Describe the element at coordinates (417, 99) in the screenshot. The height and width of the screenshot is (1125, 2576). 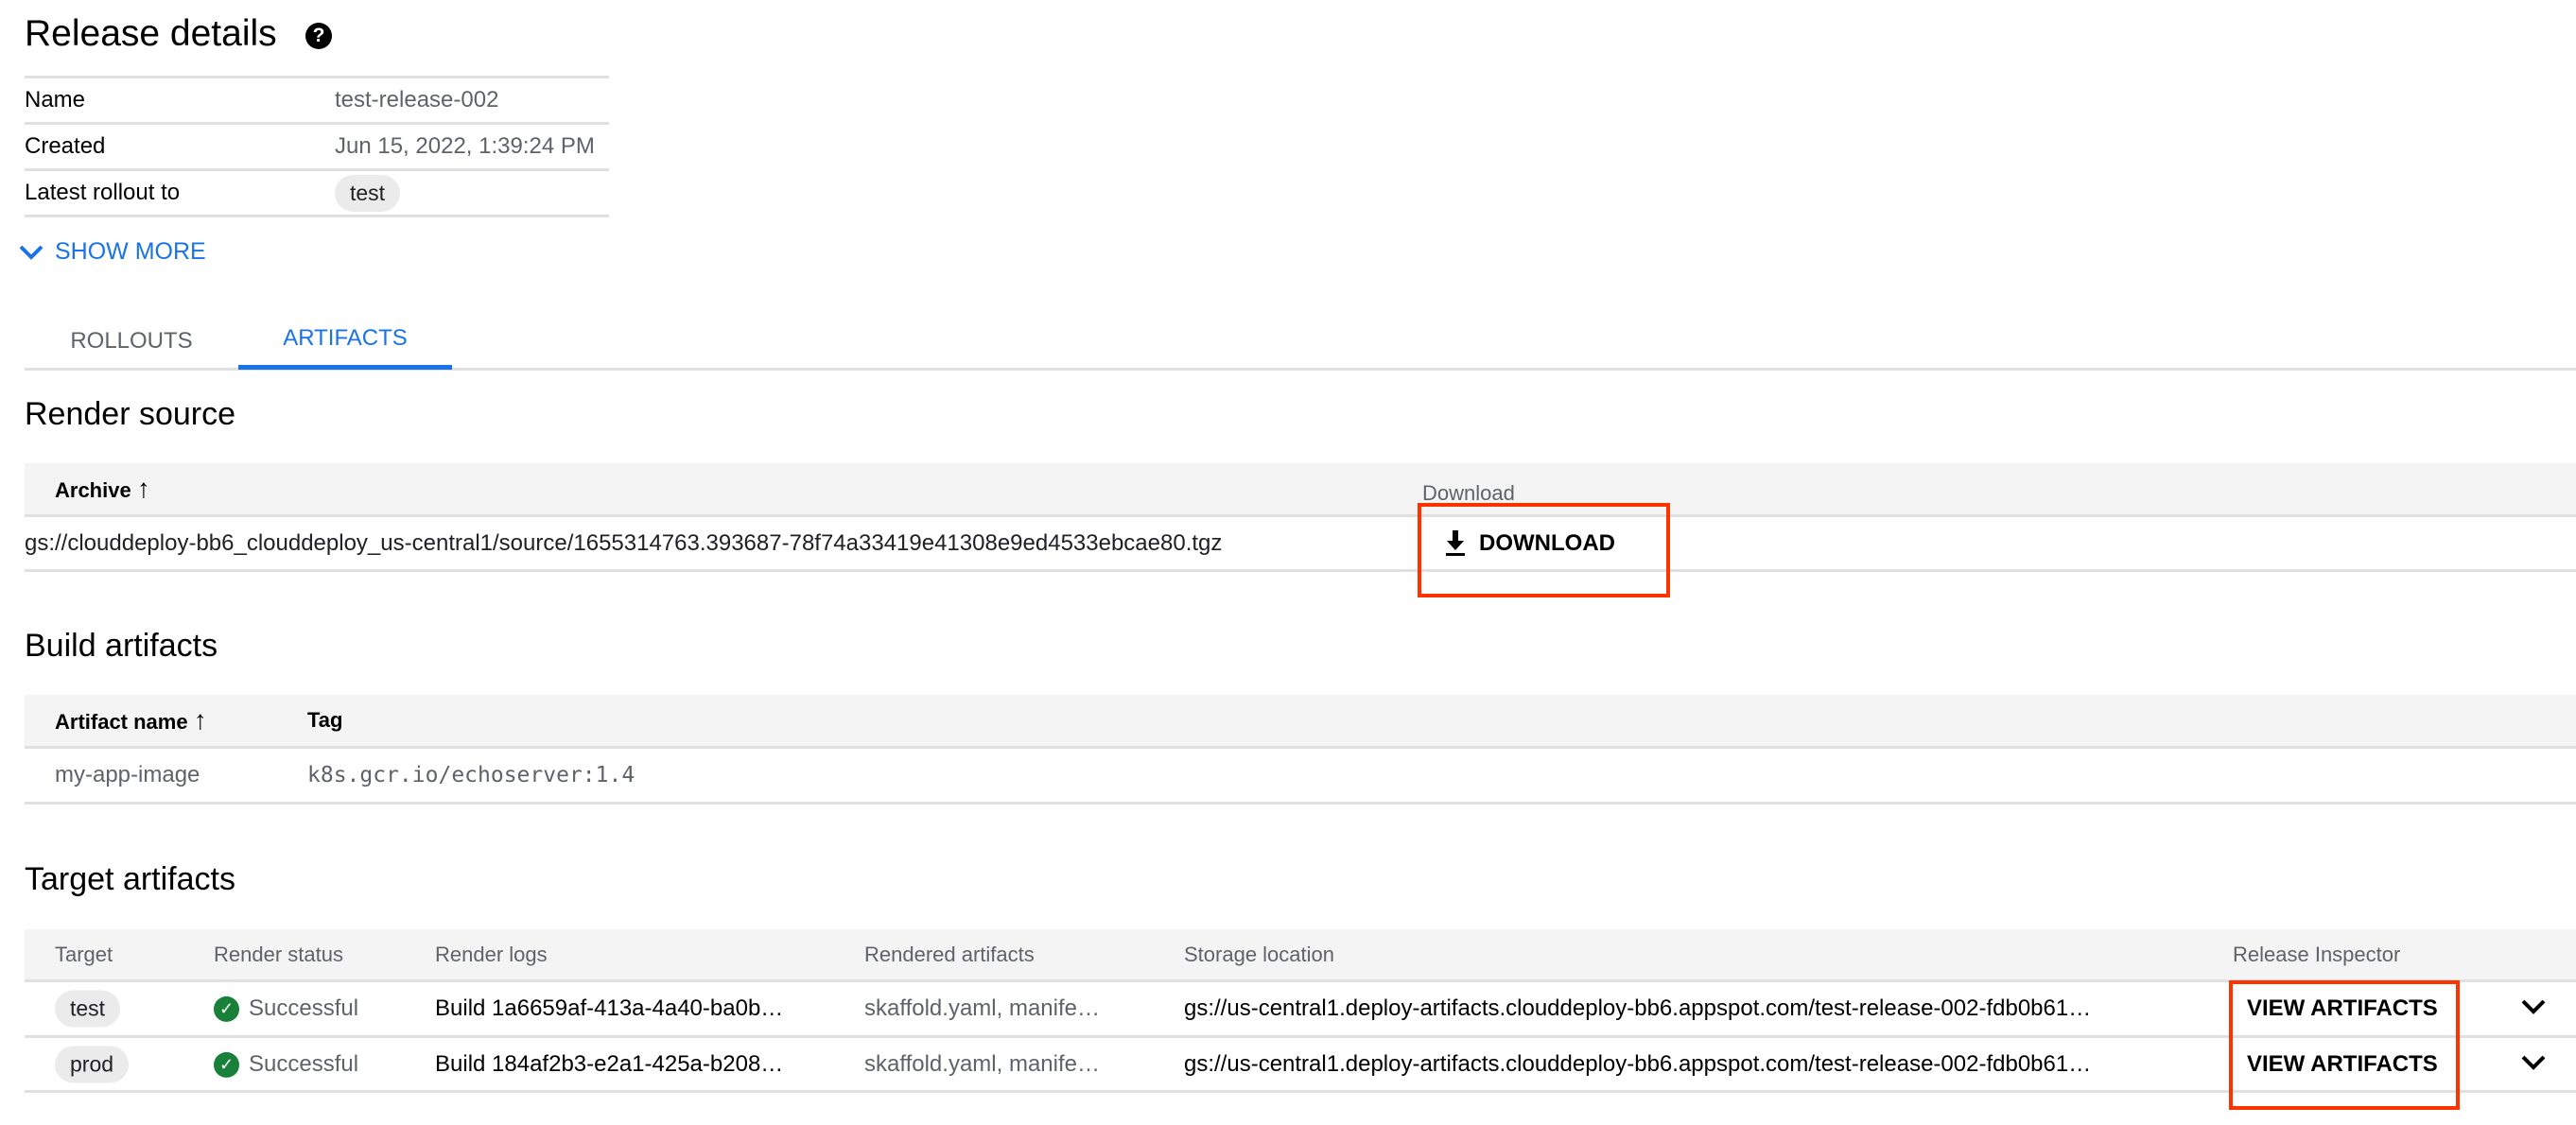
I see `detail-value: test-release-002` at that location.